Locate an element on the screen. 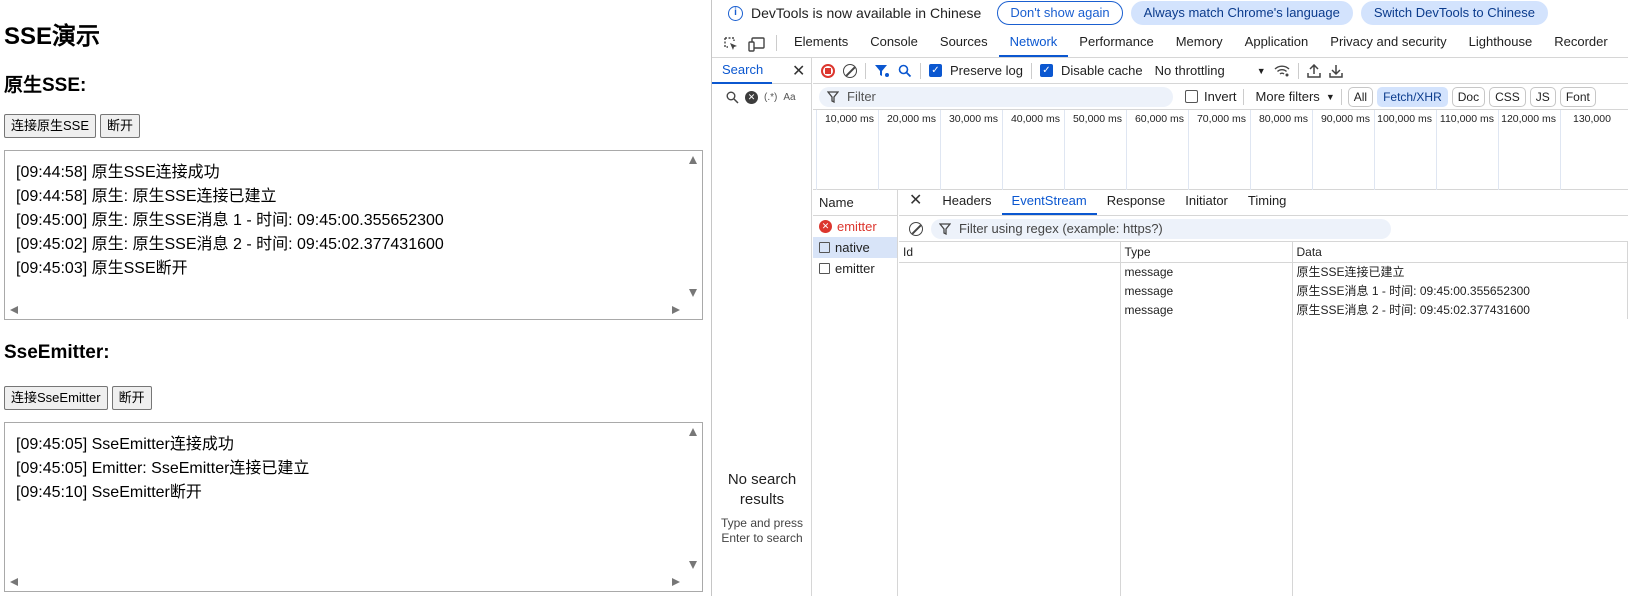  search-tab: Search is located at coordinates (742, 71).